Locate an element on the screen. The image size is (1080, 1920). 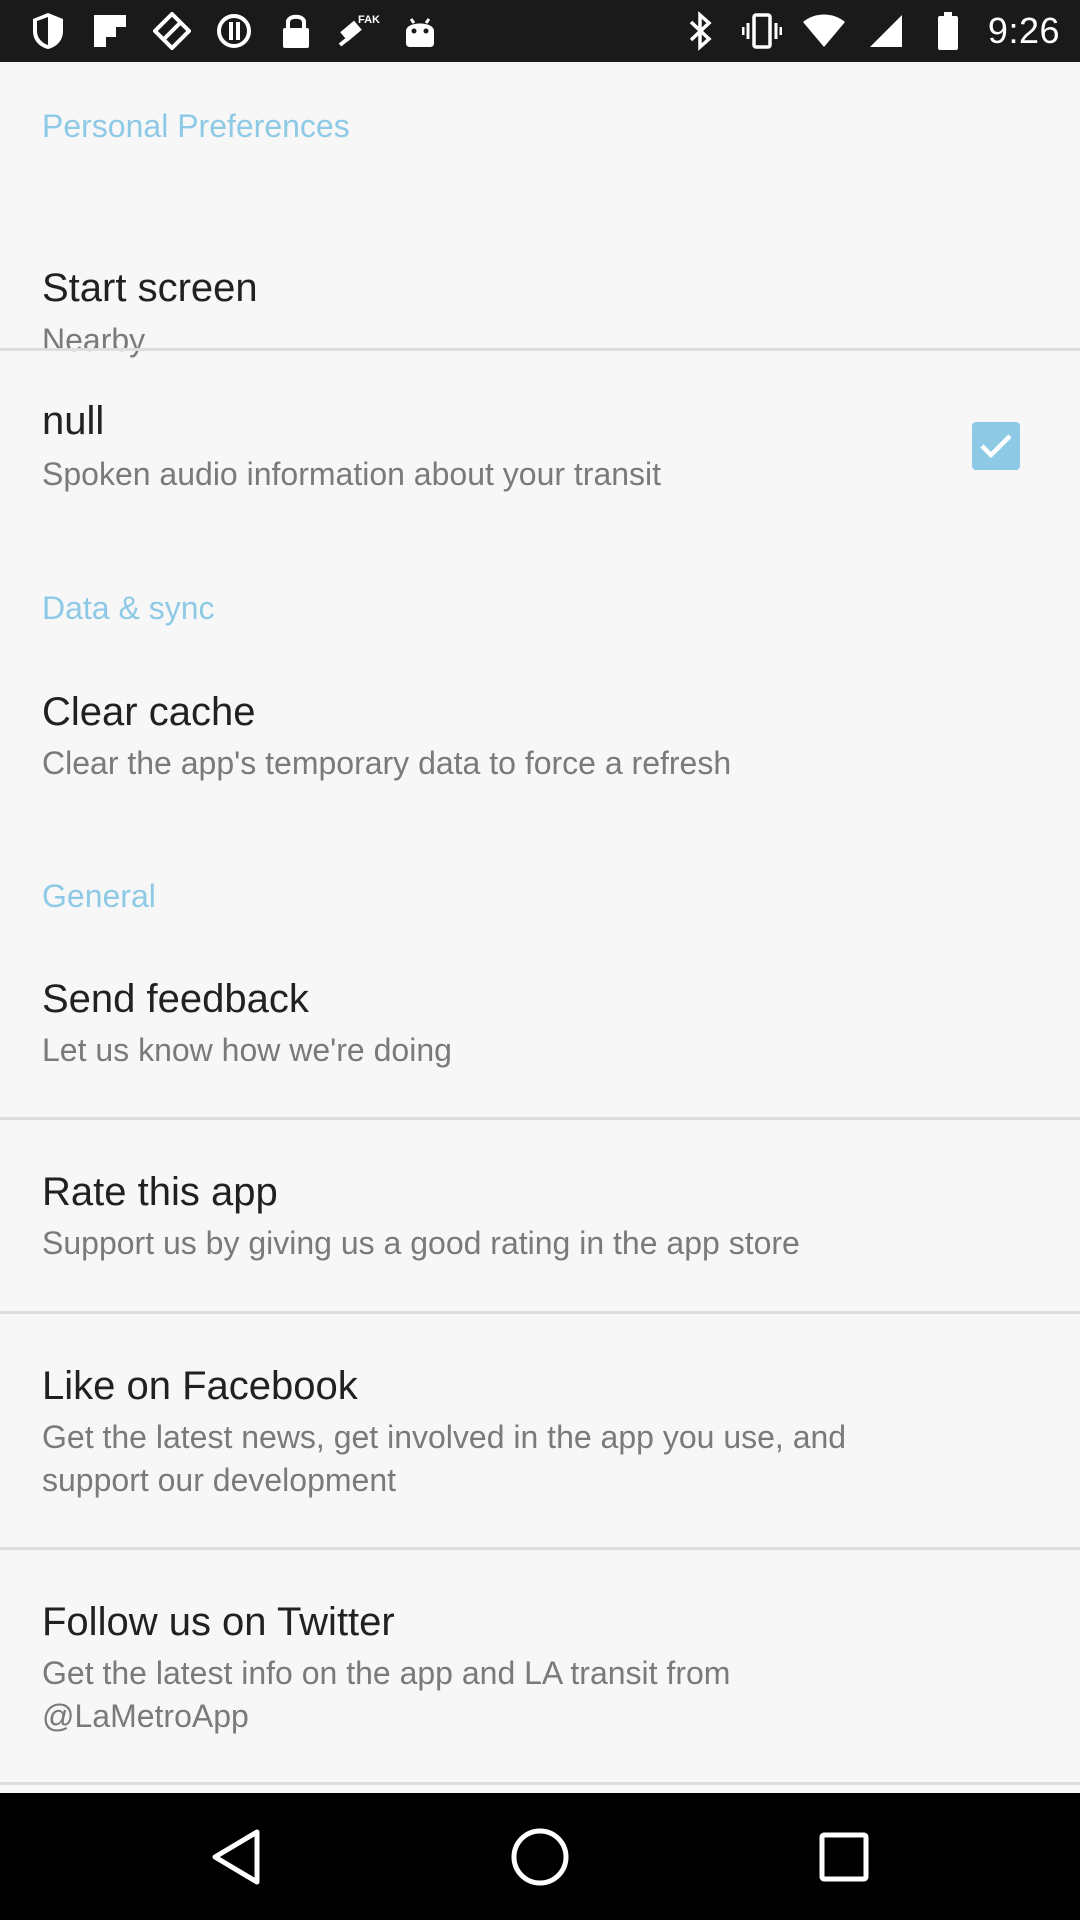
lock-icon is located at coordinates (296, 31).